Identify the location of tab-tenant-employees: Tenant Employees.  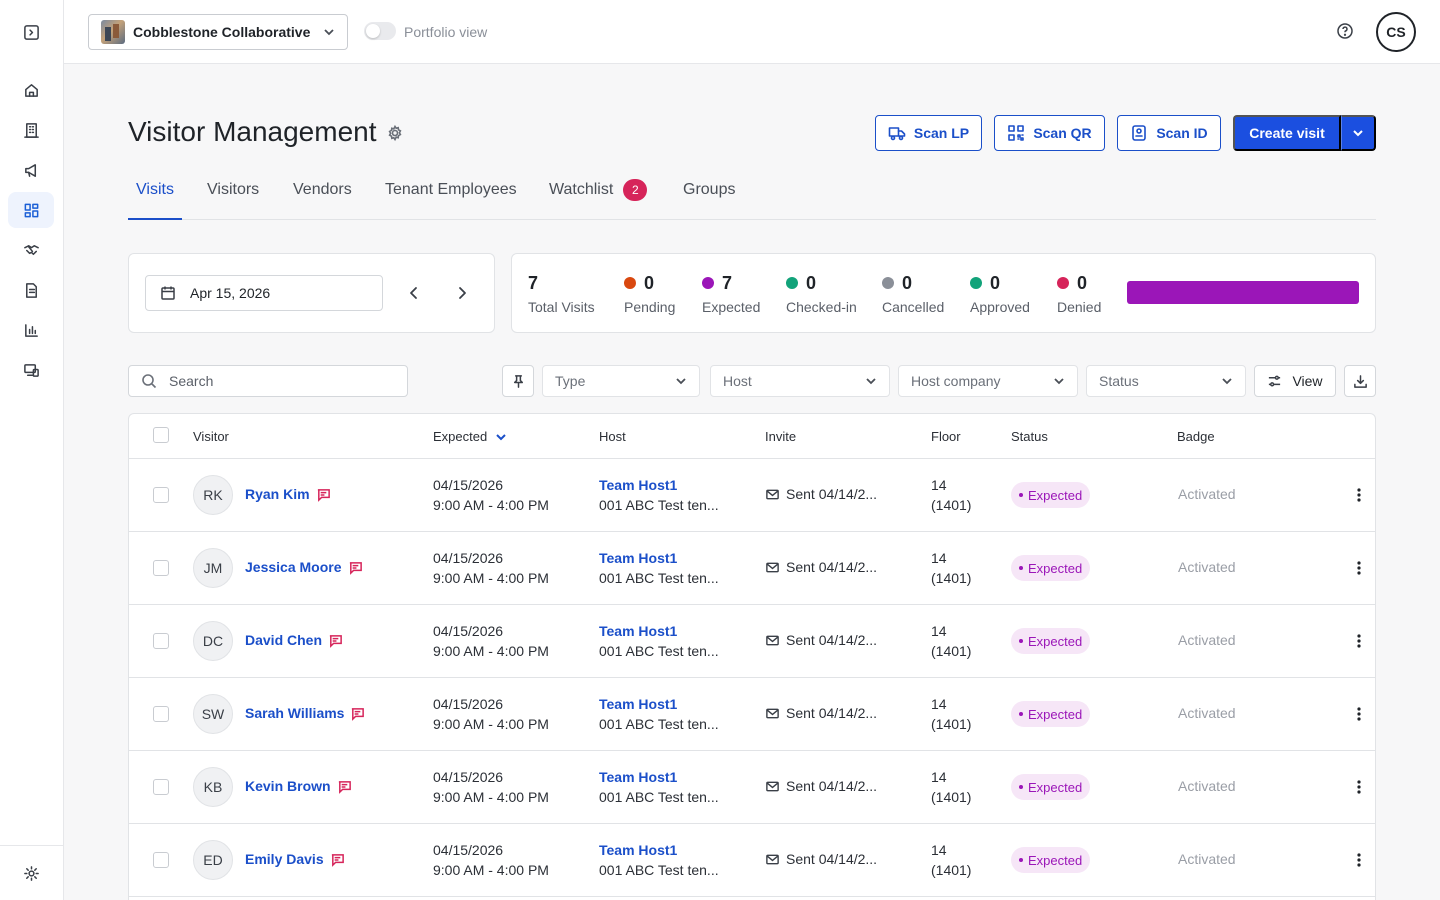
(451, 196).